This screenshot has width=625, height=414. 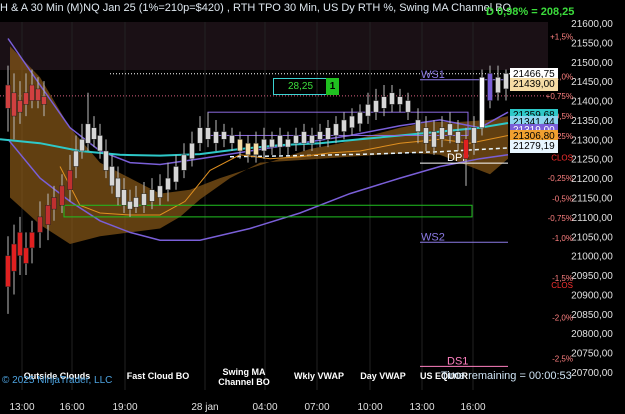 I want to click on trade-quantity-badge: 1, so click(x=332, y=86).